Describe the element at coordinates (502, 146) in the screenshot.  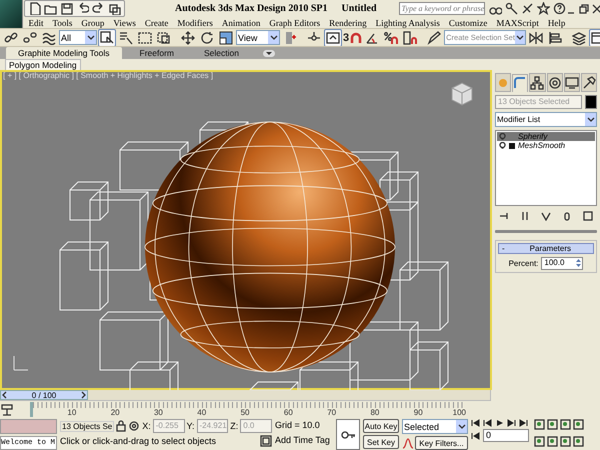
I see `lightbulb-icon` at that location.